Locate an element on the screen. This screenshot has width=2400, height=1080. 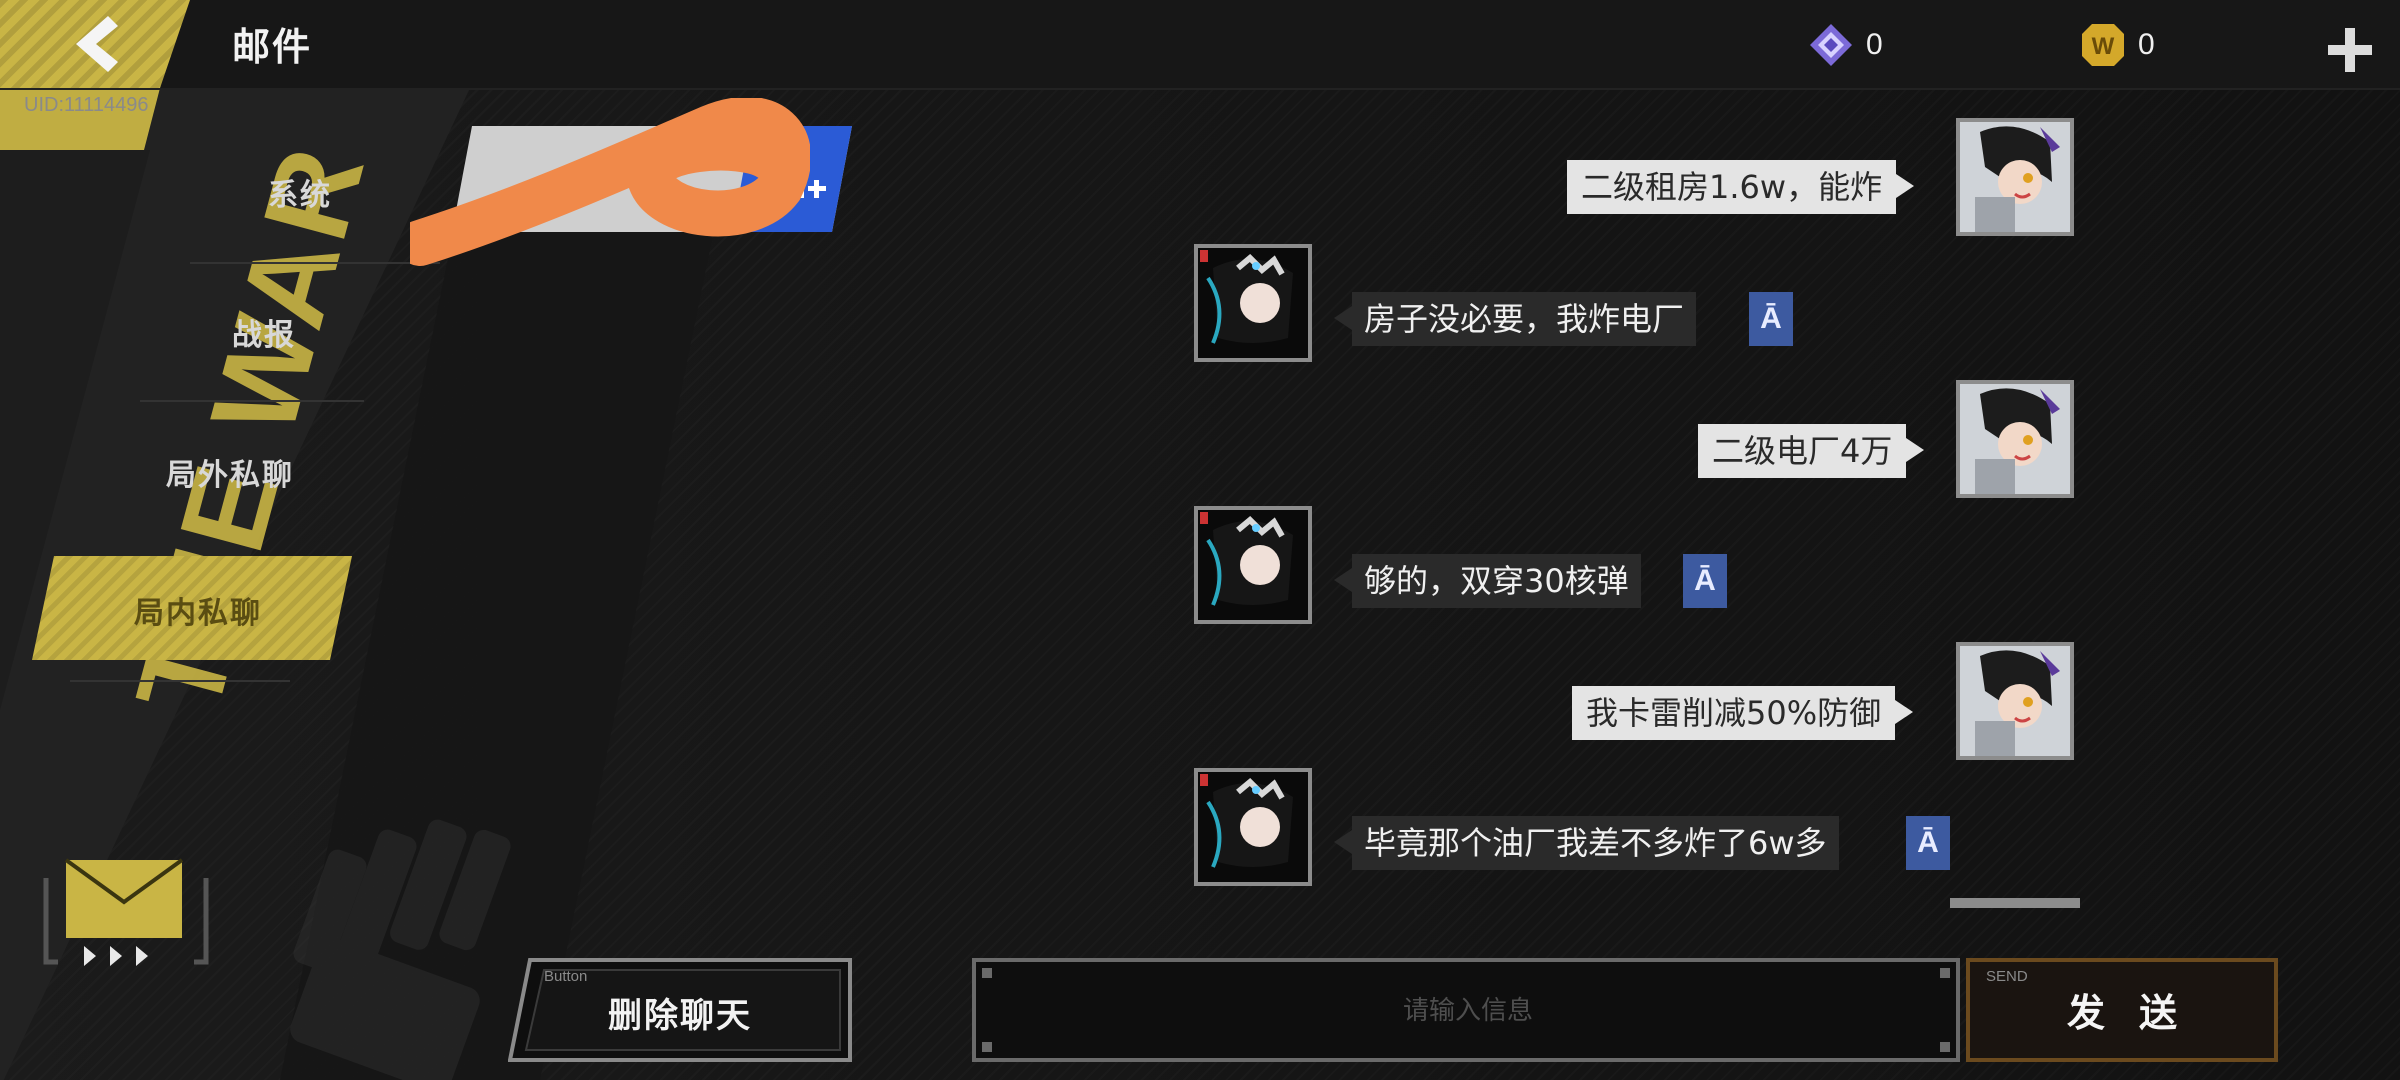
top-bar is located at coordinates (1200, 45).